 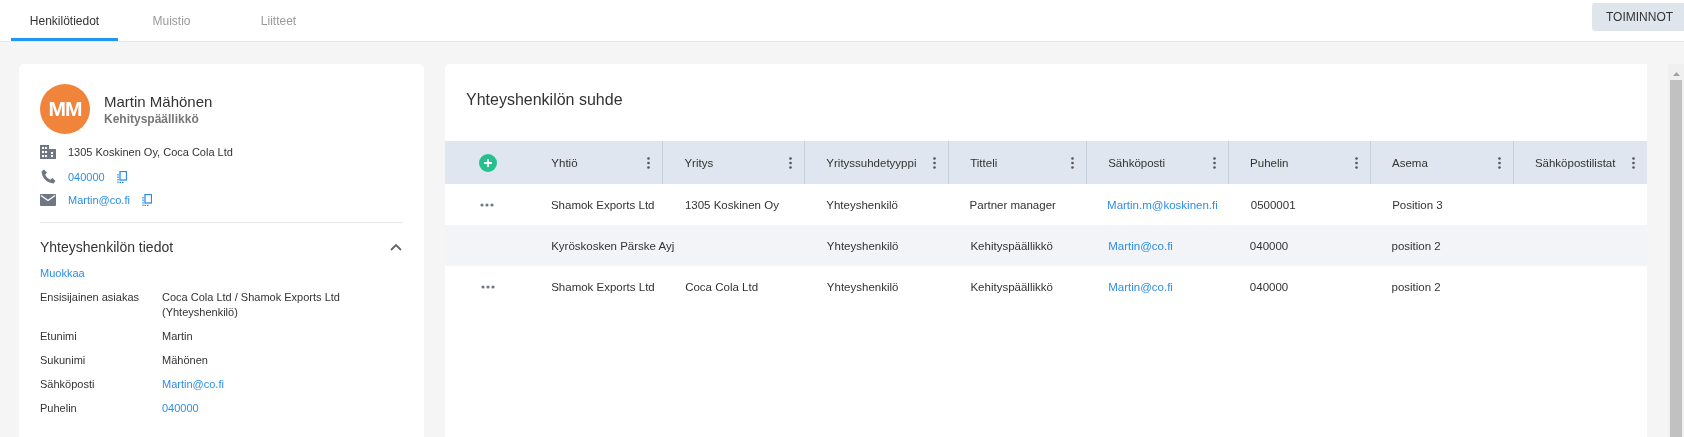 What do you see at coordinates (1575, 162) in the screenshot?
I see `column-header: Sähköpostilistat` at bounding box center [1575, 162].